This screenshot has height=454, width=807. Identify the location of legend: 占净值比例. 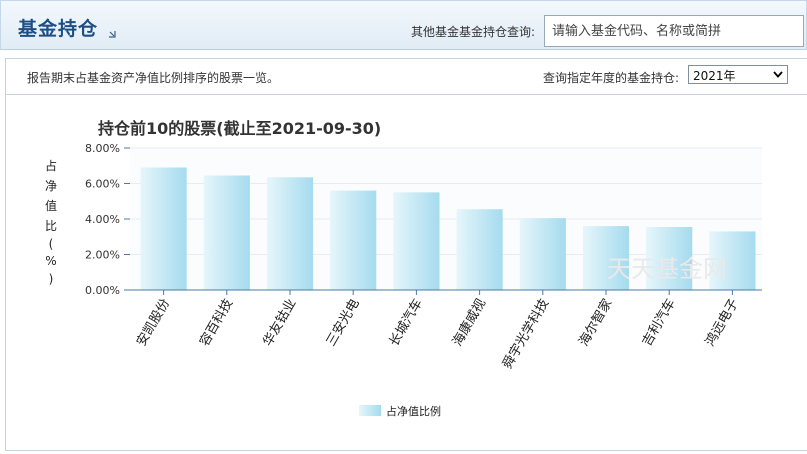
(400, 411).